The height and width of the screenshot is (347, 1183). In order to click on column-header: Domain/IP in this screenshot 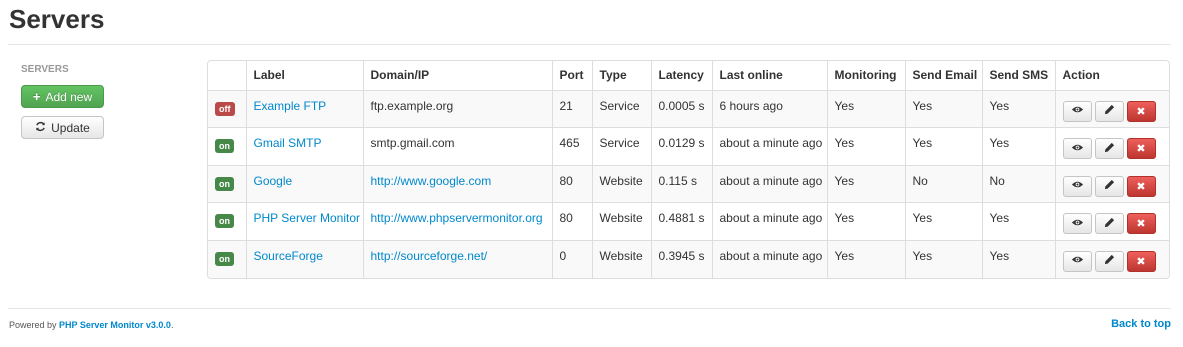, I will do `click(457, 75)`.